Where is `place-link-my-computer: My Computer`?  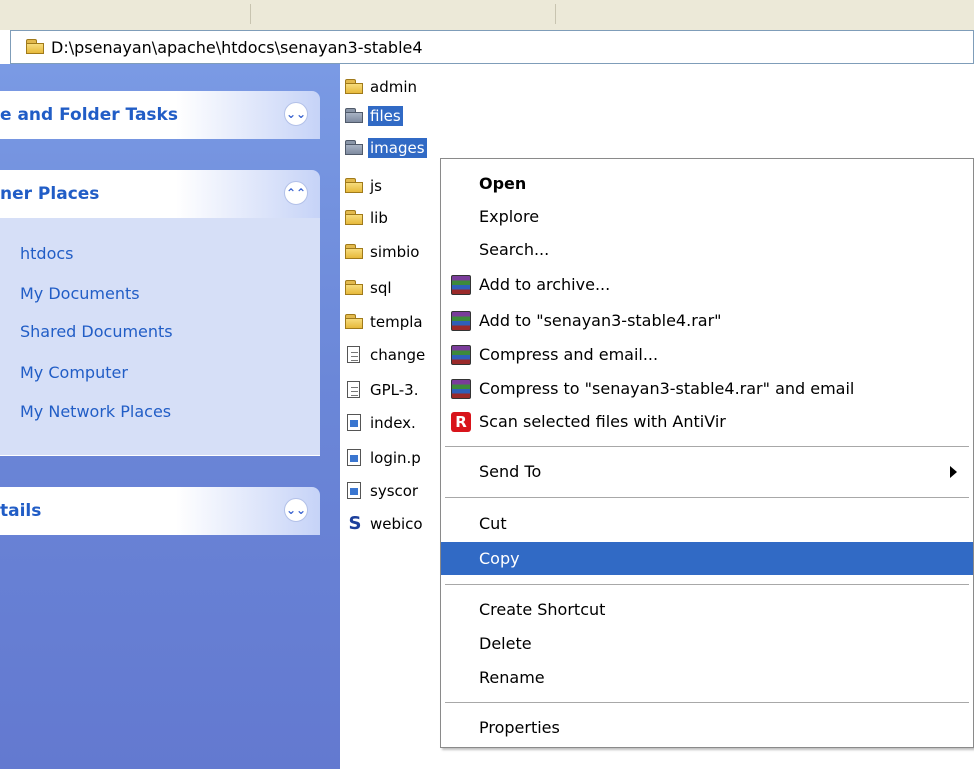 place-link-my-computer: My Computer is located at coordinates (74, 372).